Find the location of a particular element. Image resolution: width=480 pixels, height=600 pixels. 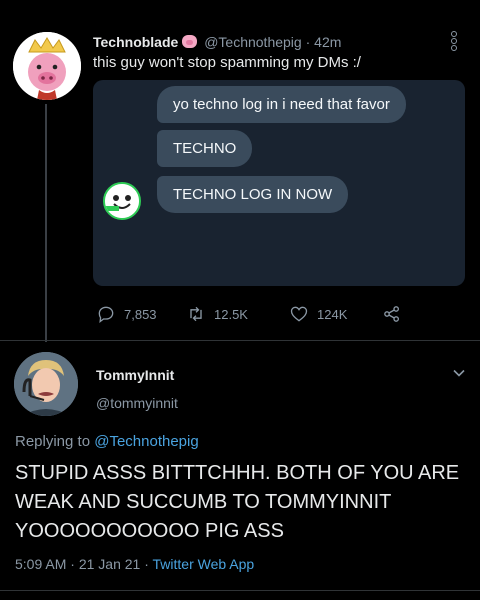

reply-icon is located at coordinates (106, 314).